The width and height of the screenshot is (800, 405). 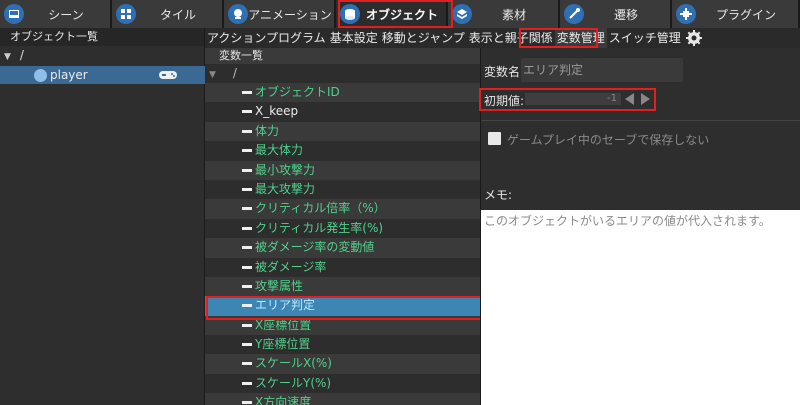 I want to click on variable-item: スケールY(%), so click(x=342, y=383).